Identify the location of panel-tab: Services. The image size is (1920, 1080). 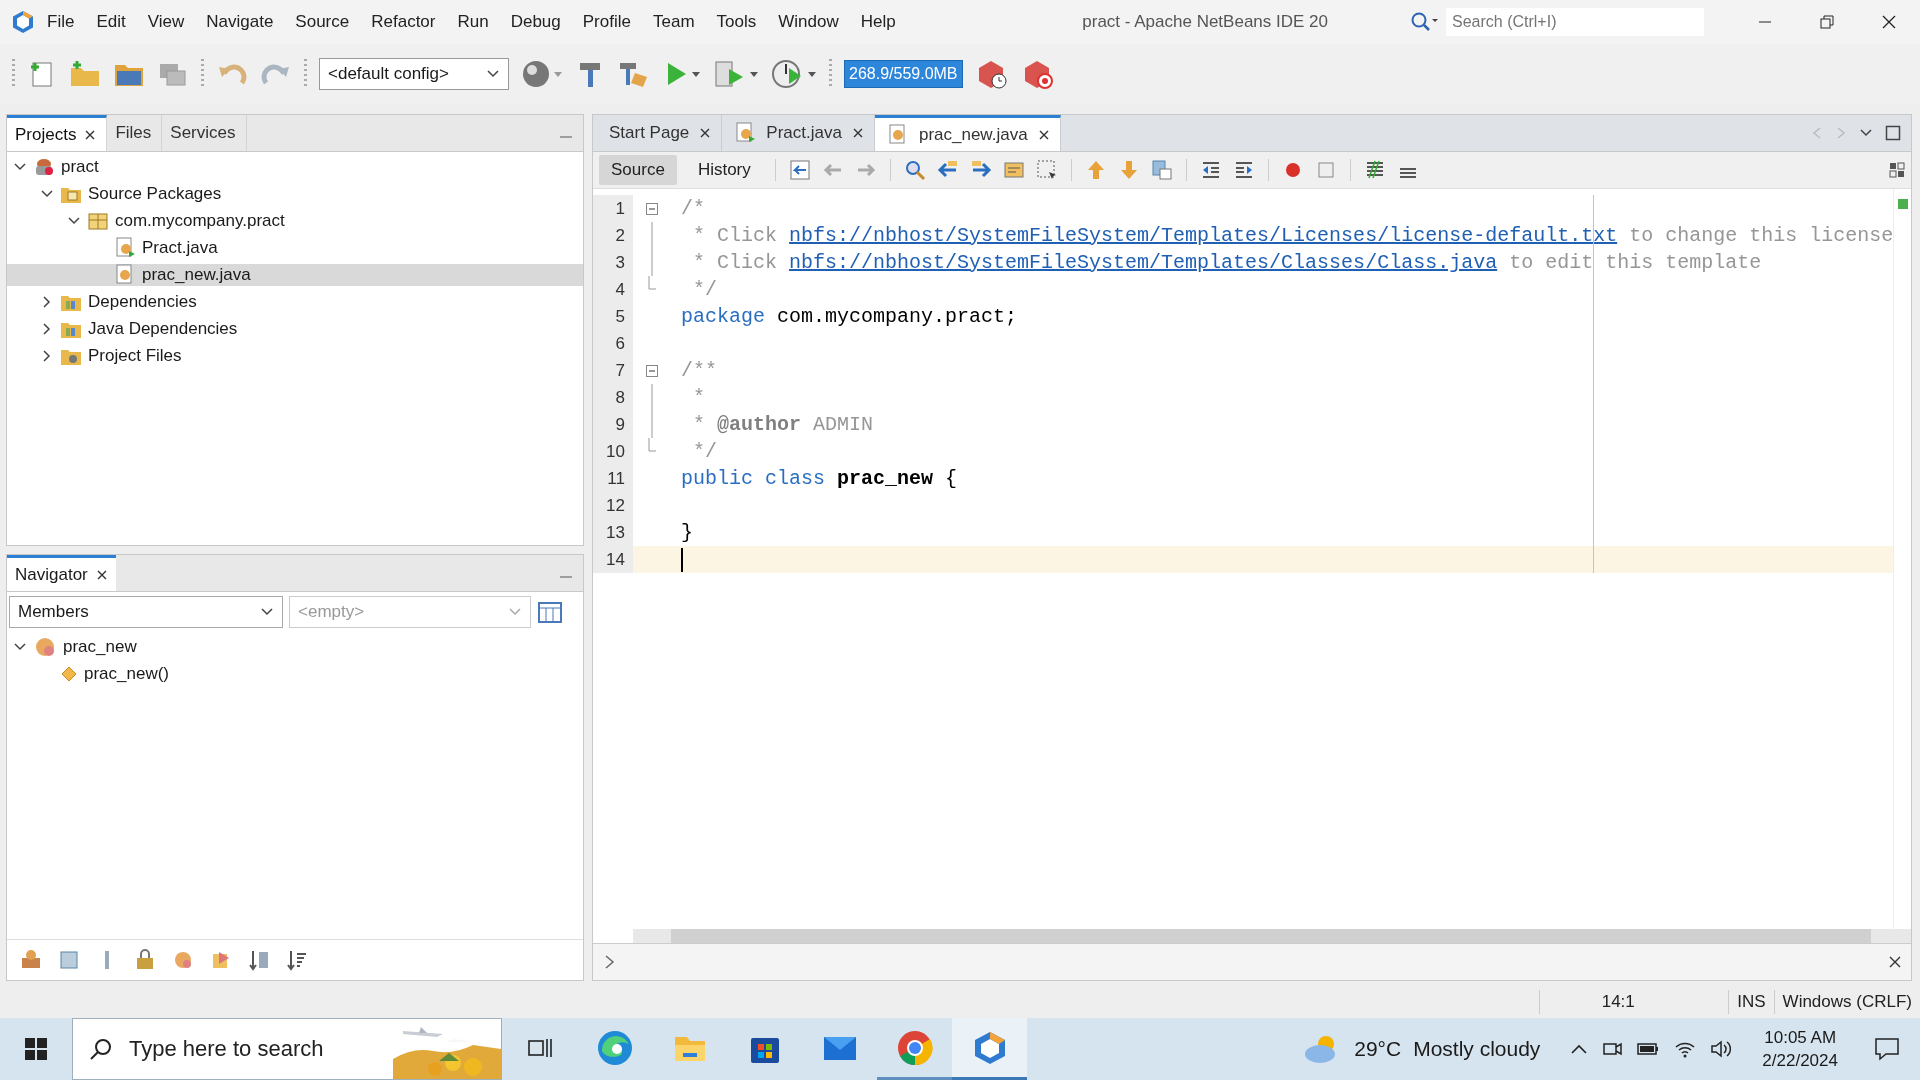
(204, 133).